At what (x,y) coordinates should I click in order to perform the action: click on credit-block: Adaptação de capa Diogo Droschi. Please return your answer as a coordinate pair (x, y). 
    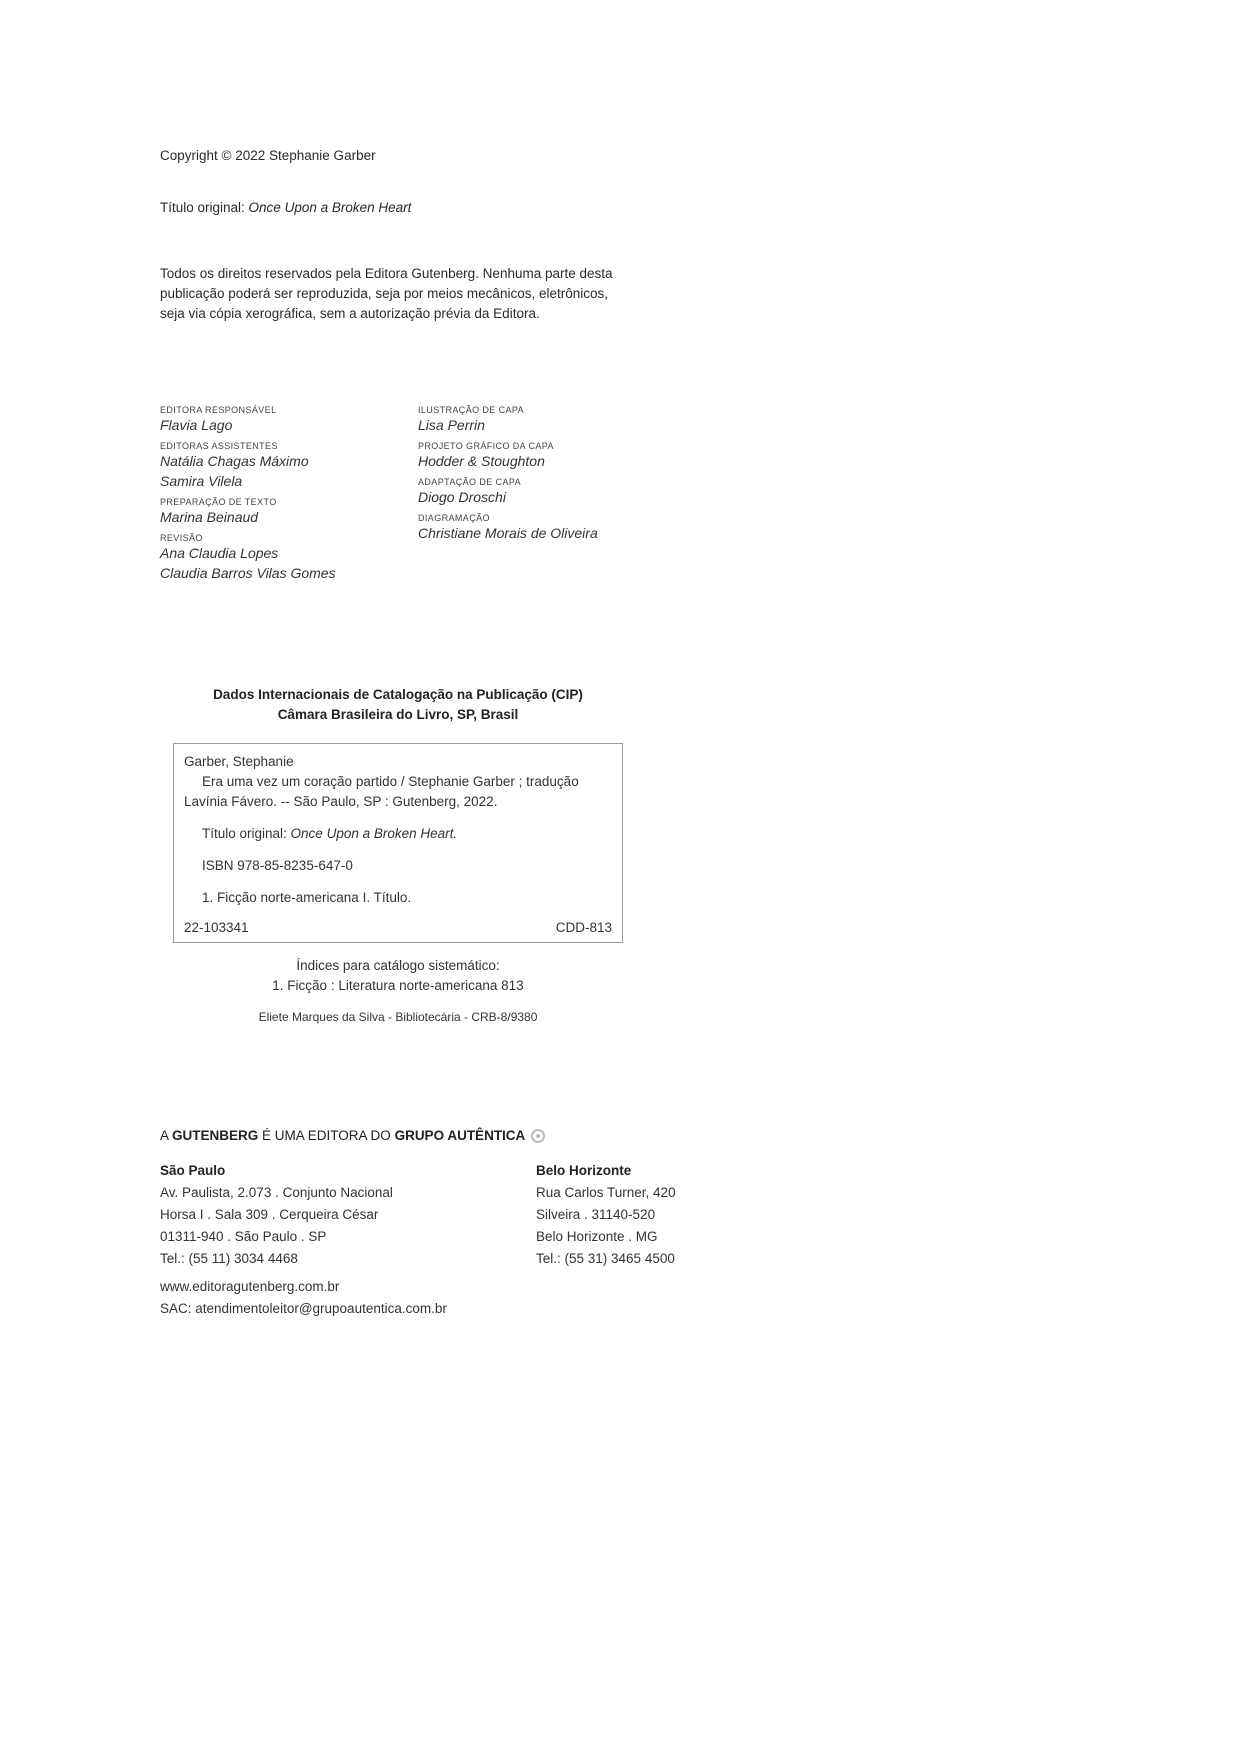
    Looking at the image, I should click on (548, 492).